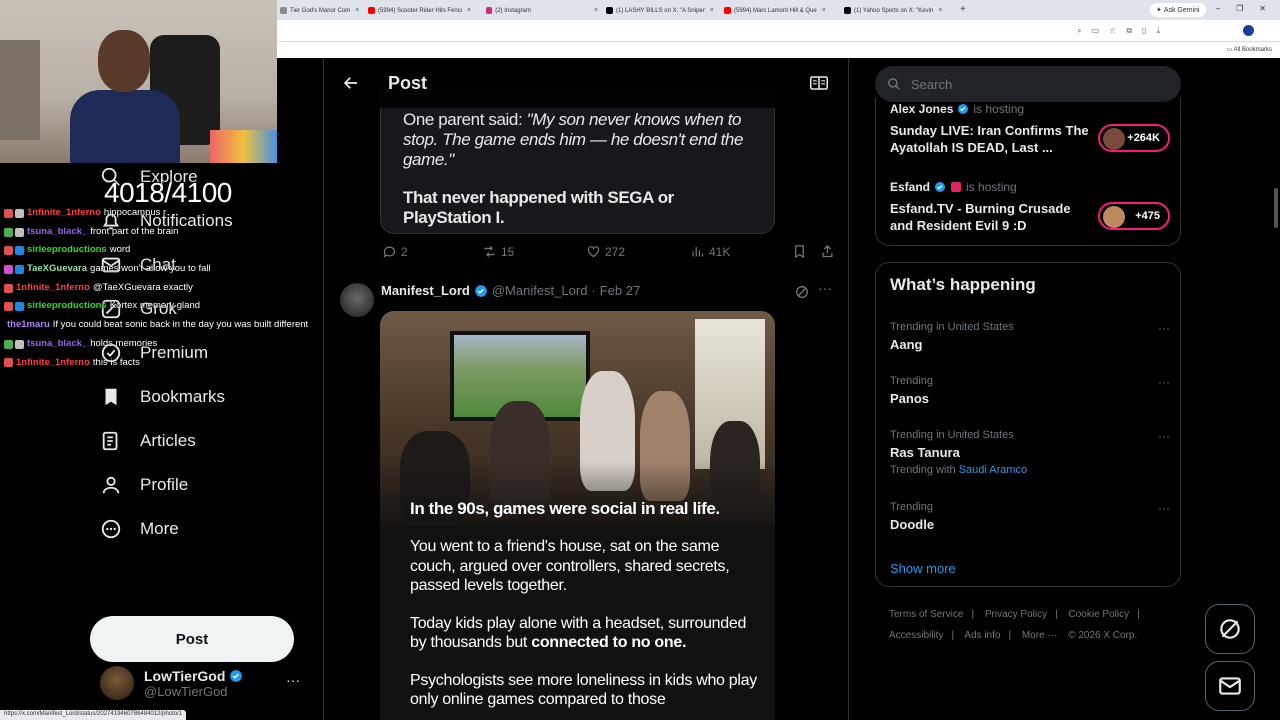 Image resolution: width=1280 pixels, height=720 pixels. What do you see at coordinates (609, 10) in the screenshot?
I see `x-logo-icon` at bounding box center [609, 10].